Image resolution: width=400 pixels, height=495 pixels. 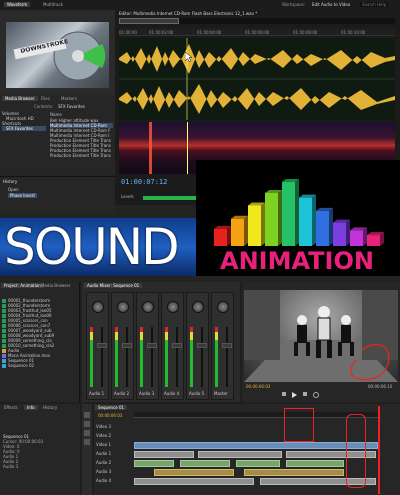 I want to click on animation-banner: ANIMATION, so click(x=298, y=218).